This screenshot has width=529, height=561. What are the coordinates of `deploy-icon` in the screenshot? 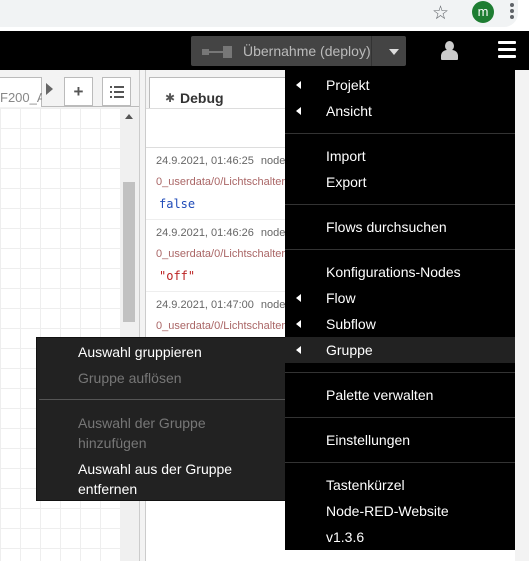 It's located at (217, 52).